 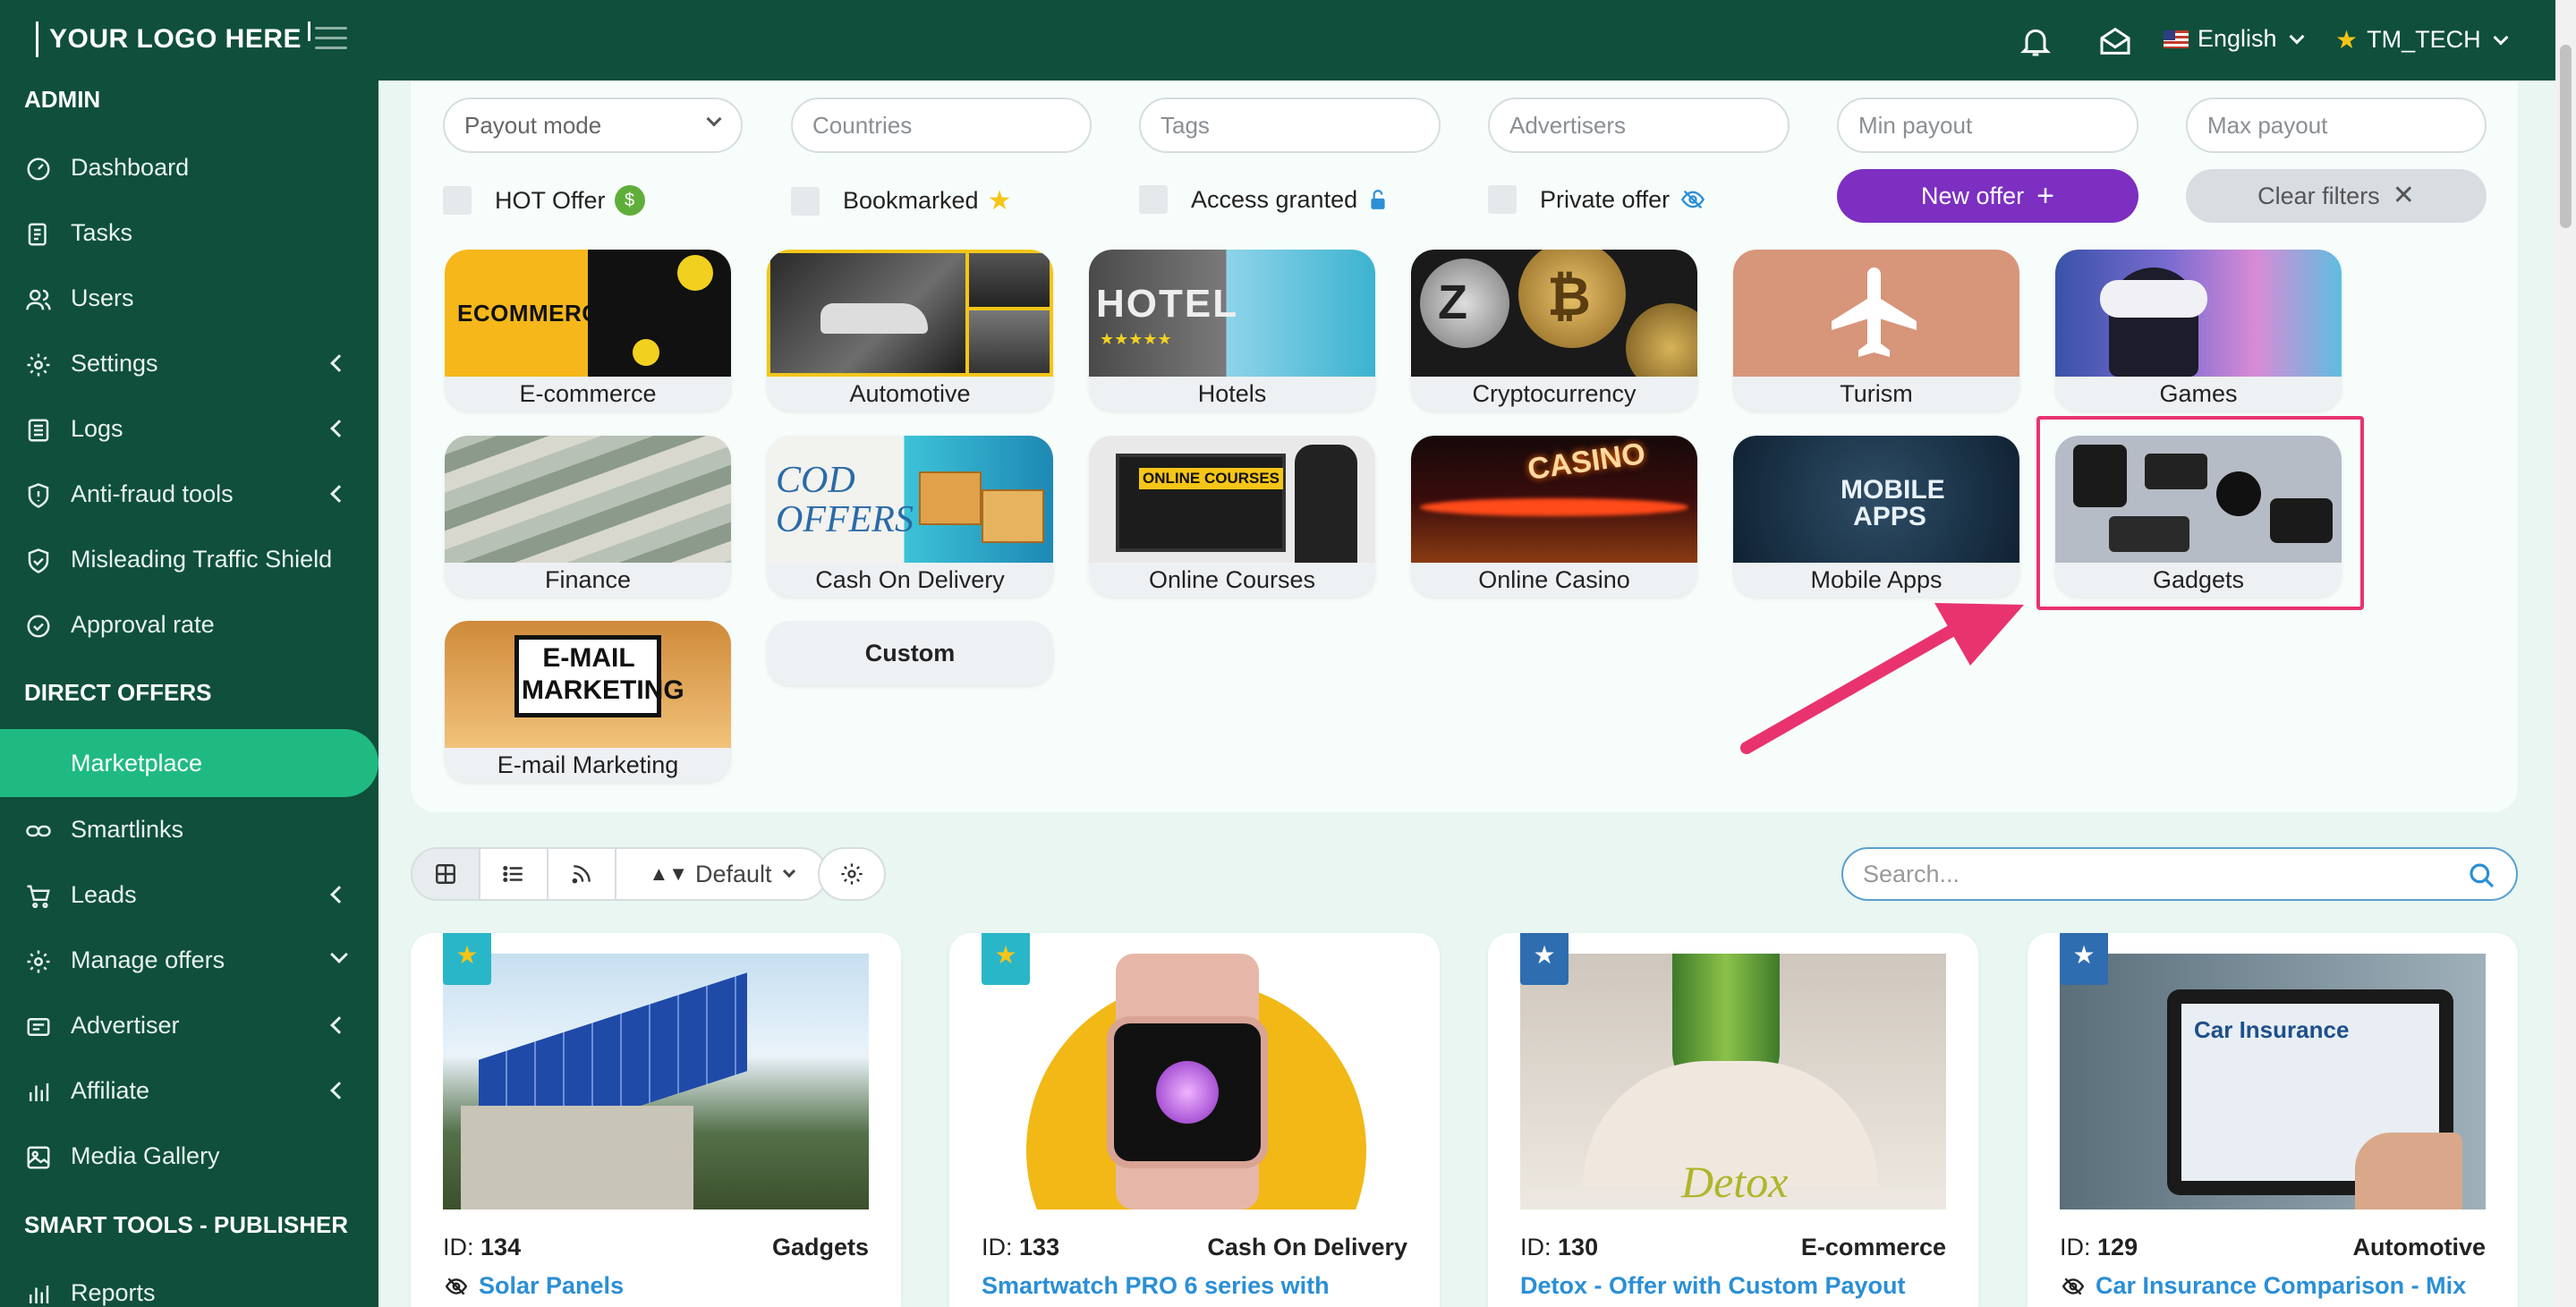 What do you see at coordinates (1232, 516) in the screenshot?
I see `category-tile-online-courses: ONLINE COURSES Online Courses` at bounding box center [1232, 516].